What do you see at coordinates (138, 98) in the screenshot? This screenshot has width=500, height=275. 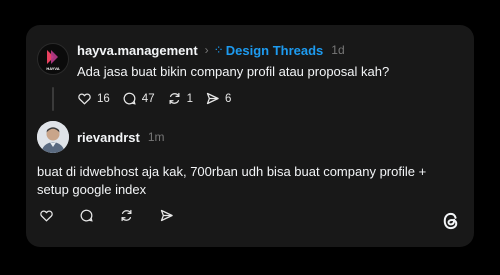 I see `comment-button: 47` at bounding box center [138, 98].